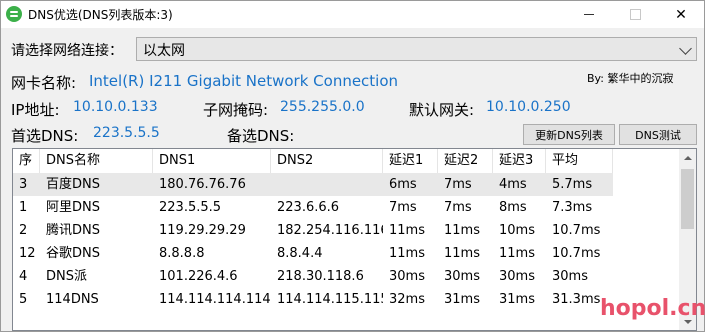 The height and width of the screenshot is (332, 705). I want to click on cell-col-latency1: 30ms, so click(407, 276).